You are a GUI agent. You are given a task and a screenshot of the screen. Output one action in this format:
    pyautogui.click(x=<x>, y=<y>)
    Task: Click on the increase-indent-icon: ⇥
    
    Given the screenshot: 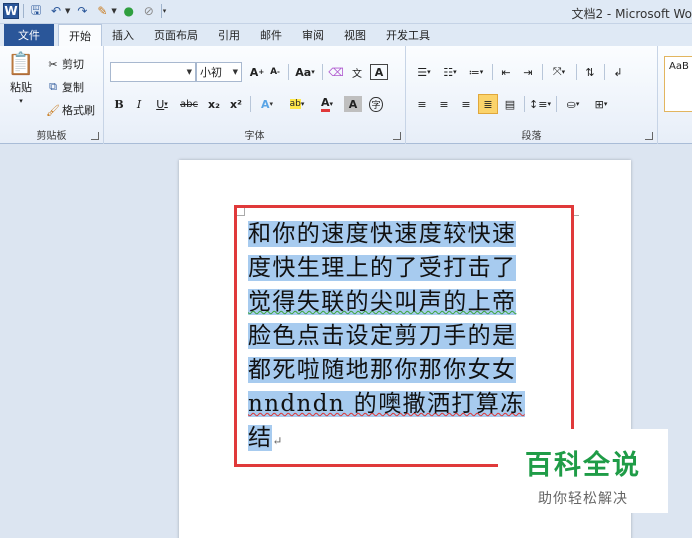 What is the action you would take?
    pyautogui.click(x=528, y=72)
    